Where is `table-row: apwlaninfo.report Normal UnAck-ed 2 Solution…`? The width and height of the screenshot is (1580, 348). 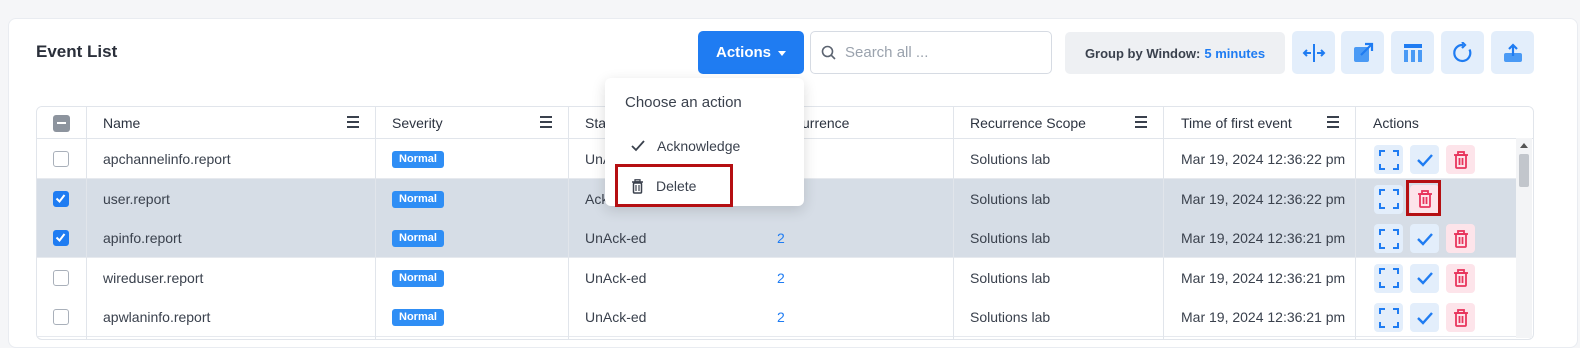
table-row: apwlaninfo.report Normal UnAck-ed 2 Solution… is located at coordinates (777, 317).